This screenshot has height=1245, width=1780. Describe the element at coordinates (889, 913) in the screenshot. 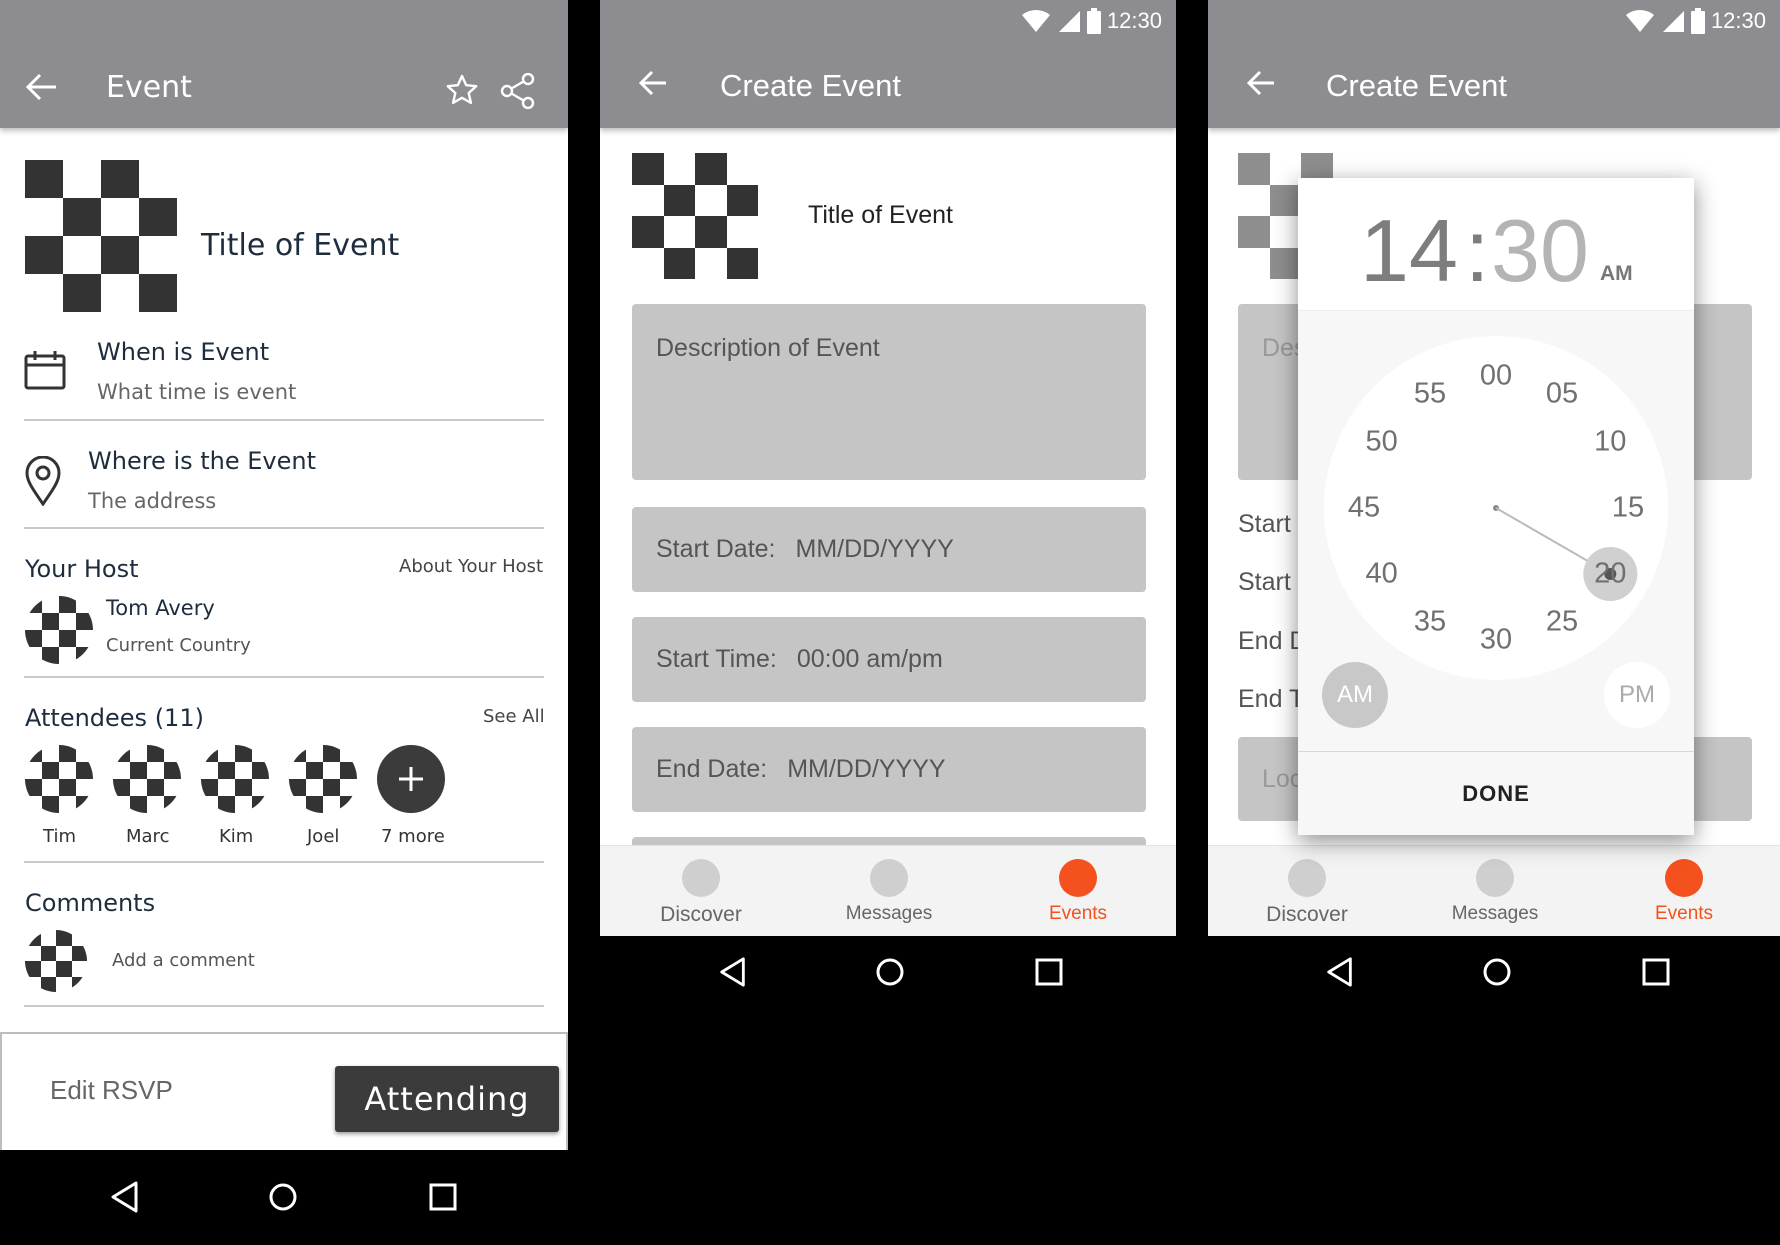

I see `tab-messages-label: Messages` at that location.